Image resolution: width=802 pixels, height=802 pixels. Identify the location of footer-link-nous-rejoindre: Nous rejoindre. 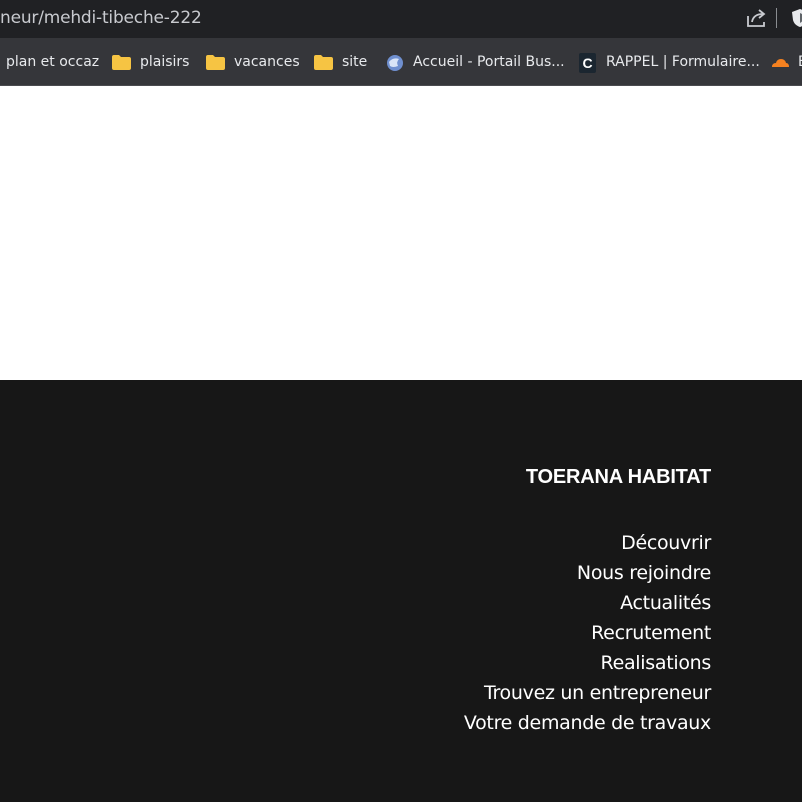
(587, 573).